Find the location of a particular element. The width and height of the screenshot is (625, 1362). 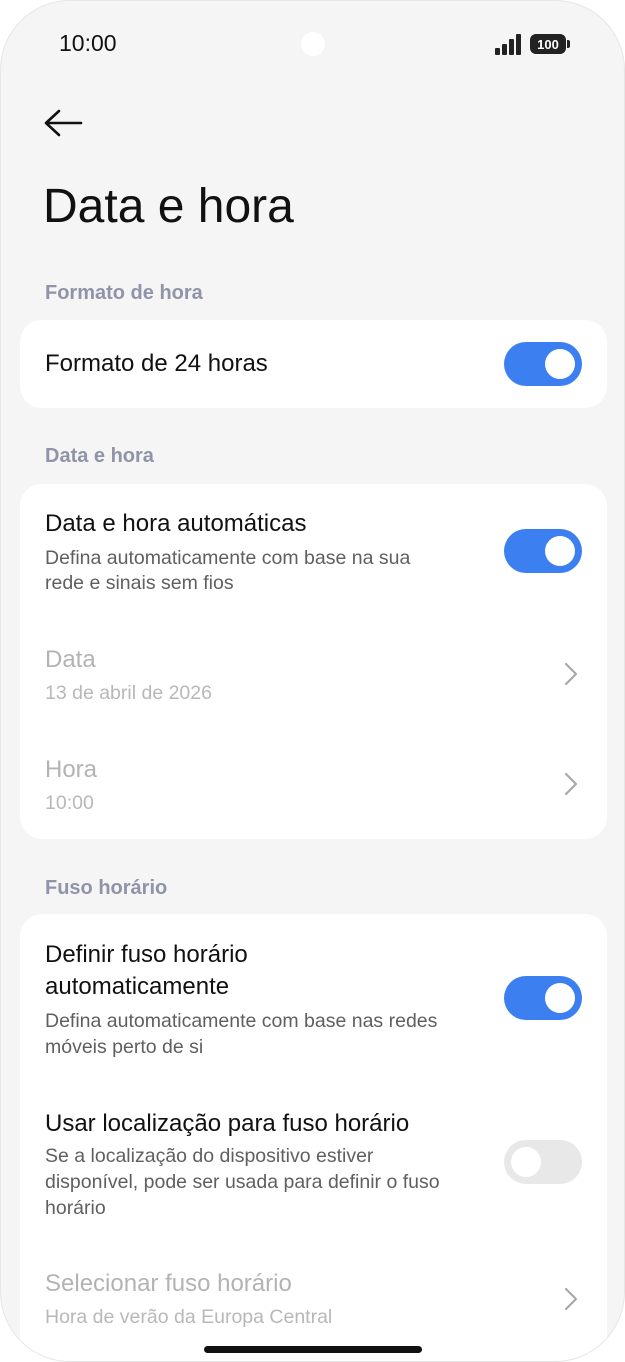

section-label-time-format: Formato de hora is located at coordinates (124, 293).